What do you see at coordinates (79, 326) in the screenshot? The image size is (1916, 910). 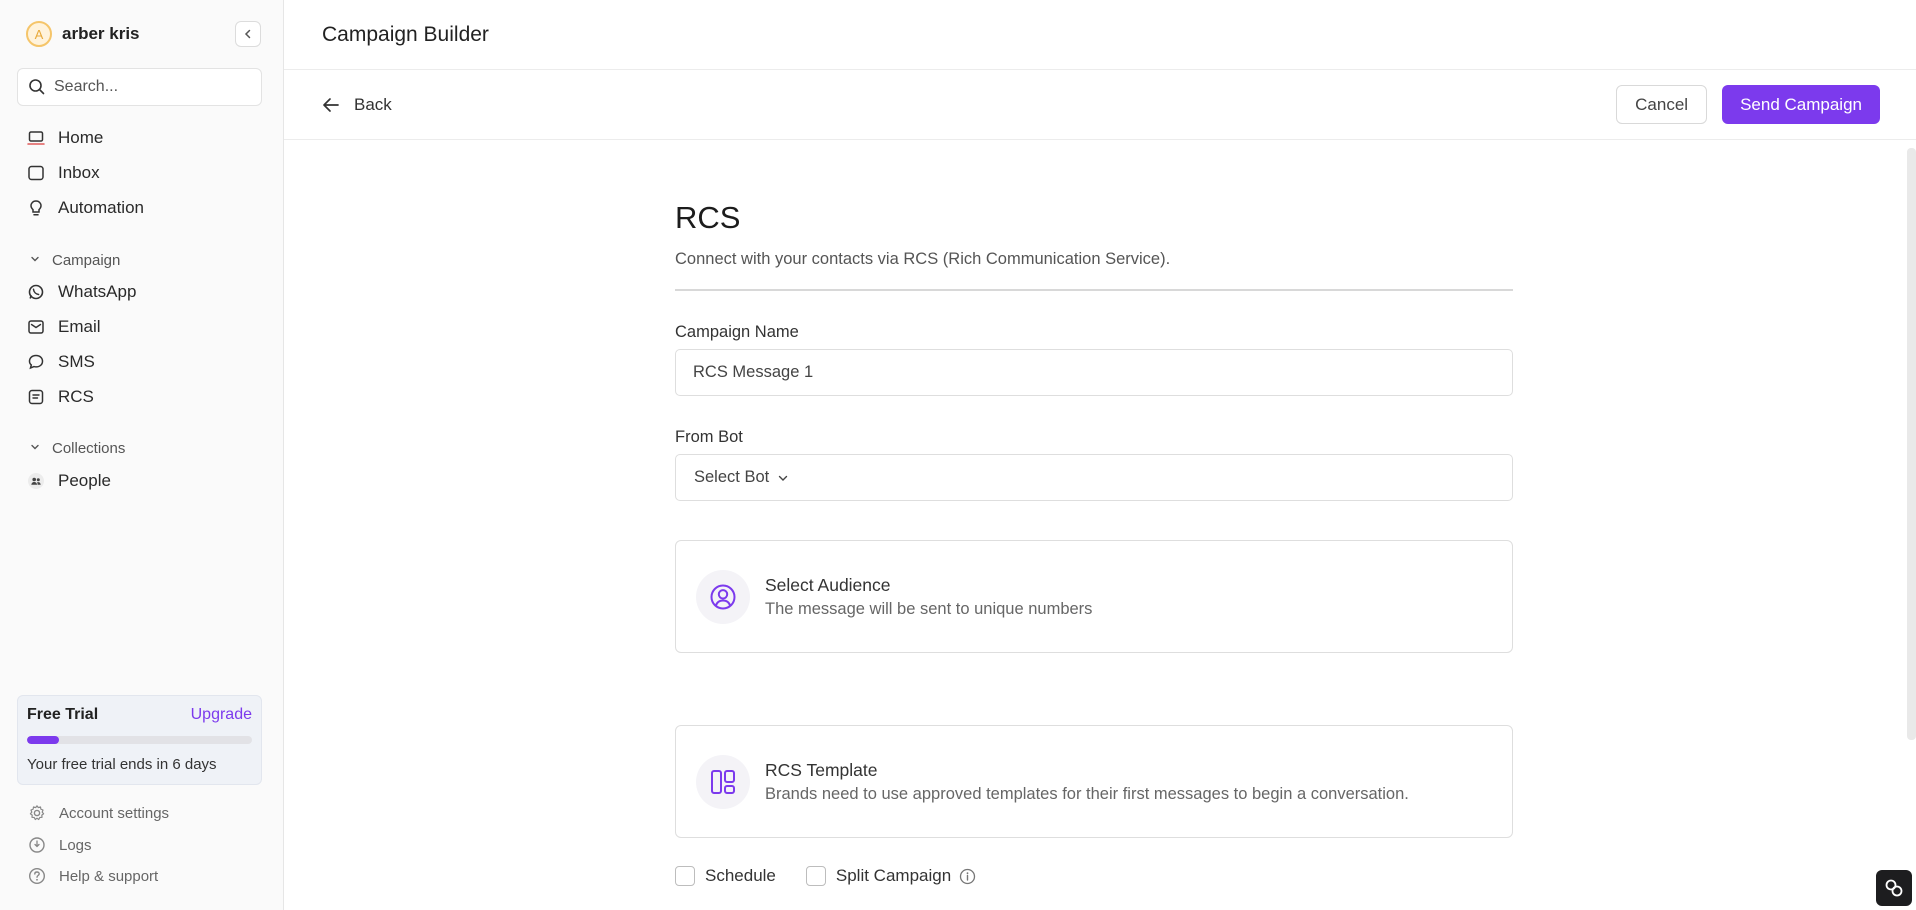 I see `sidebar-item-label: Email` at bounding box center [79, 326].